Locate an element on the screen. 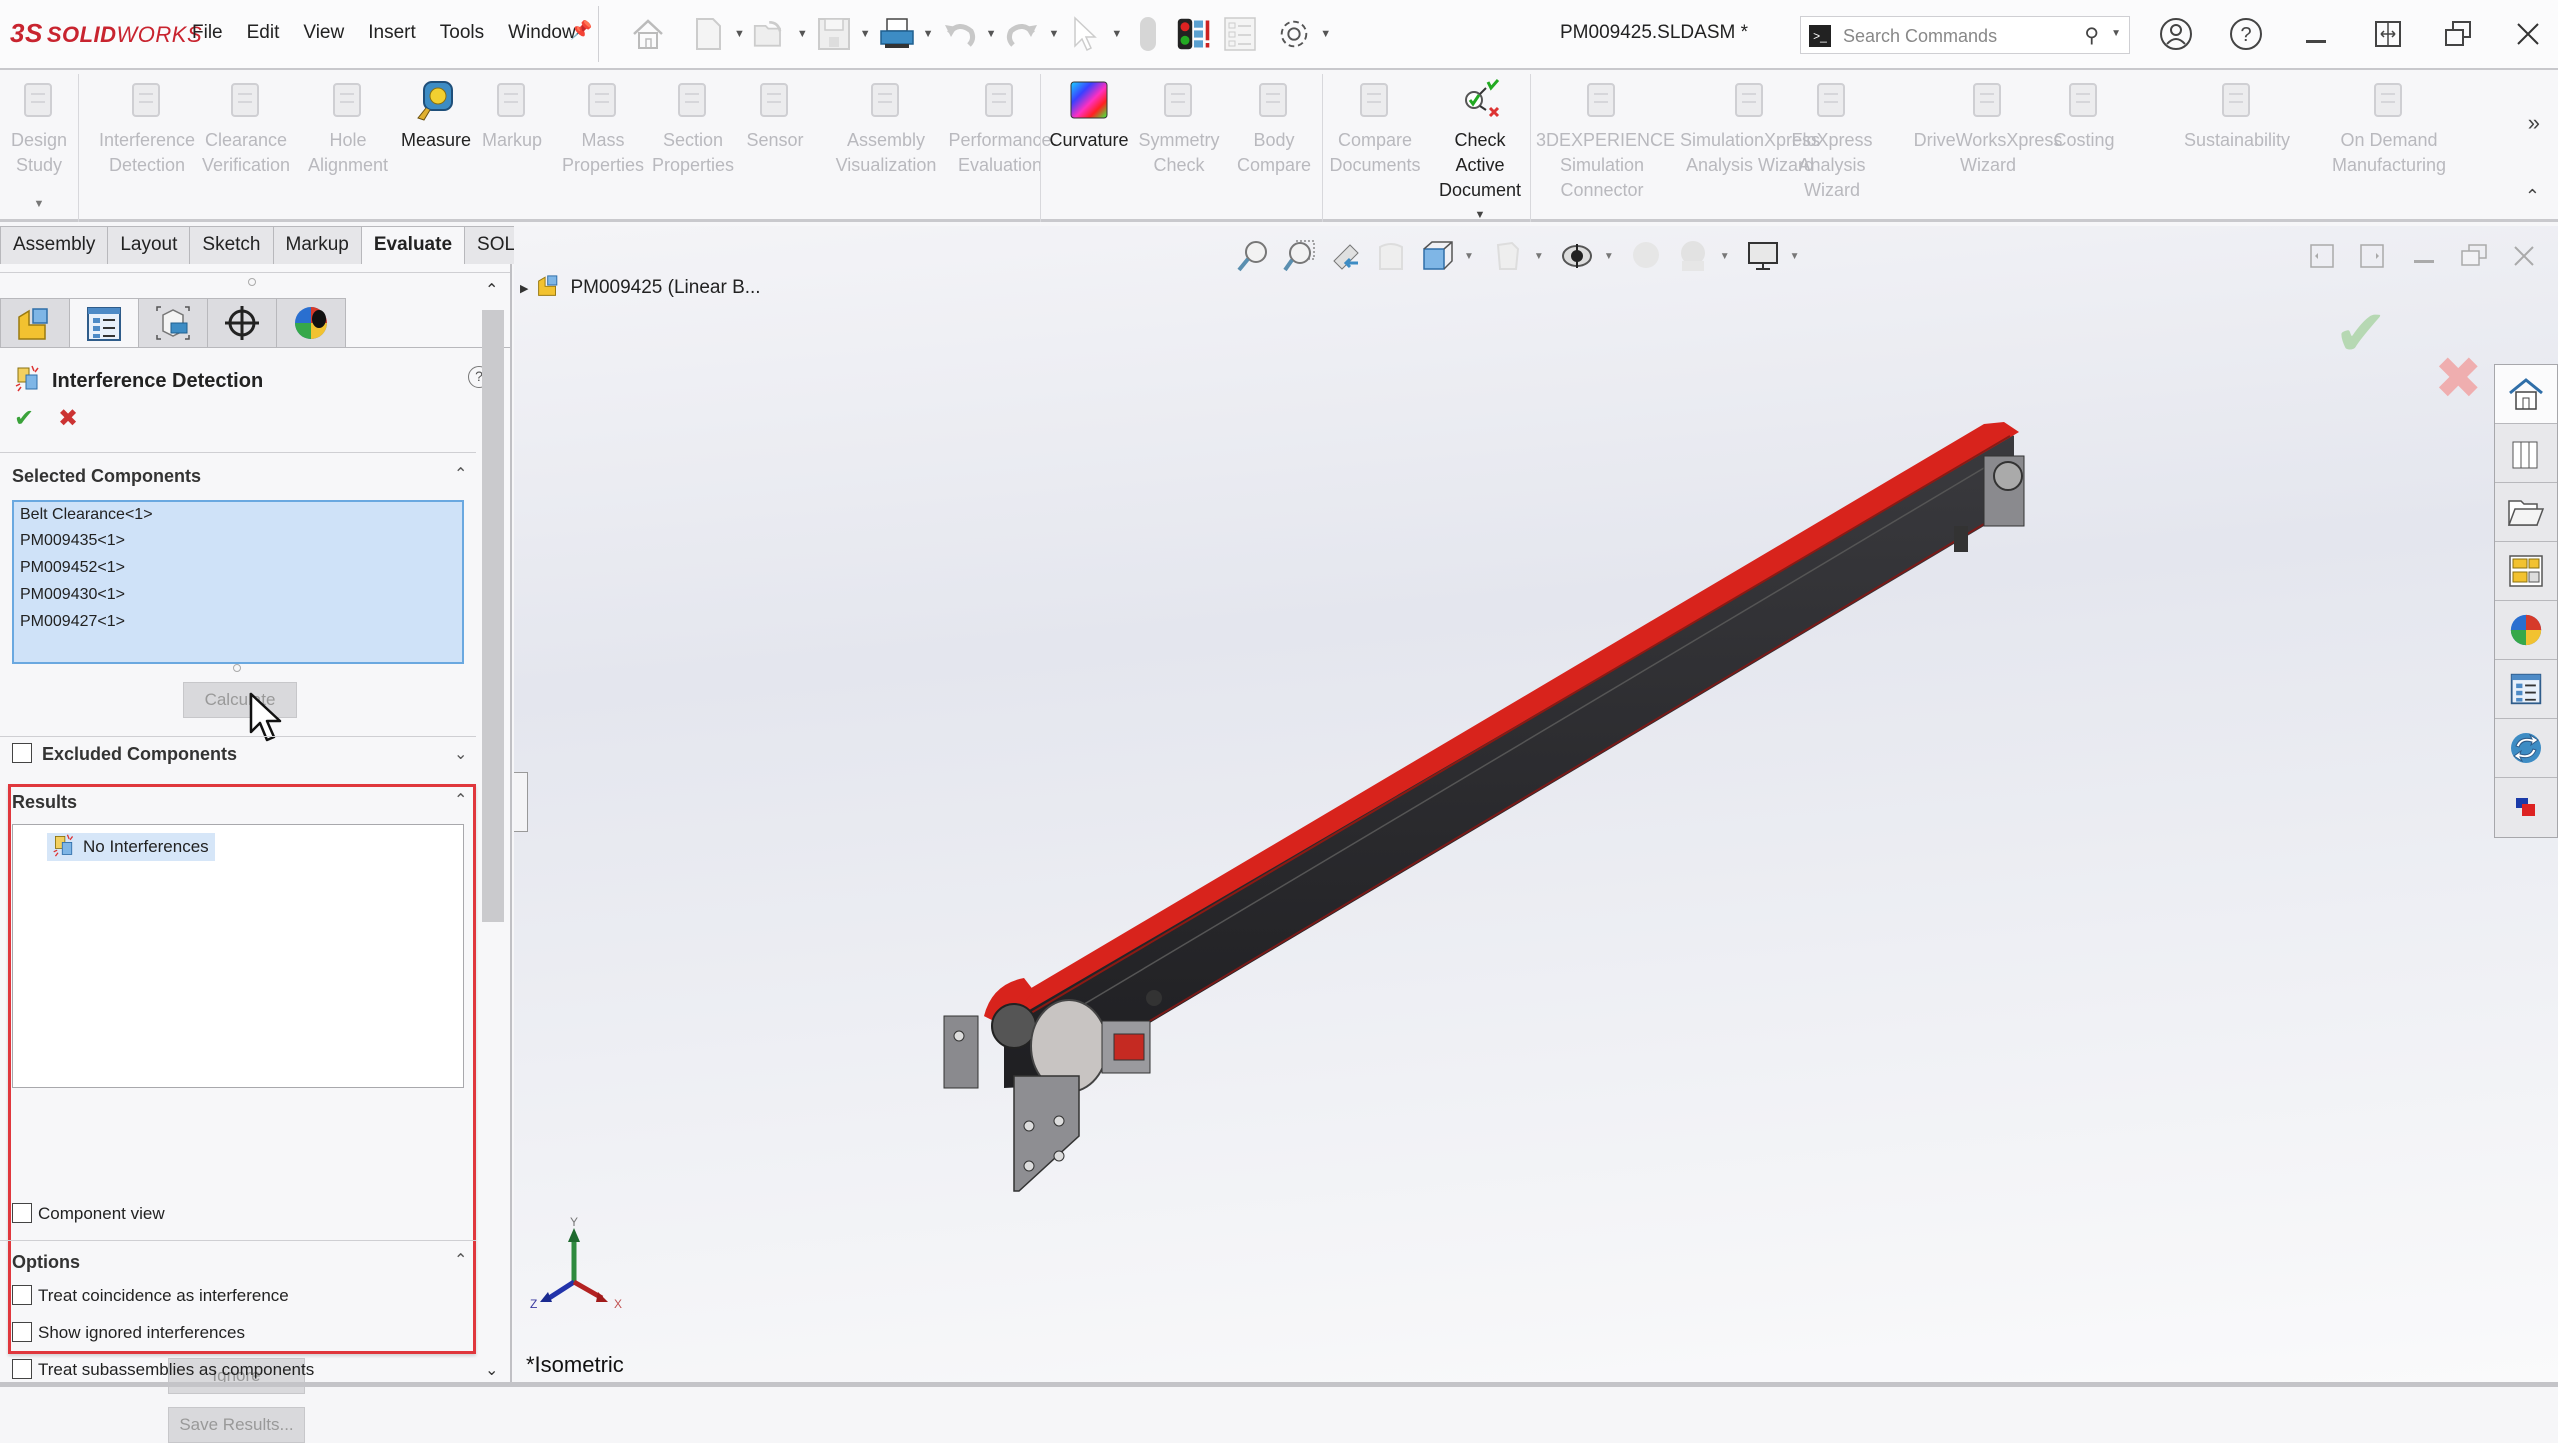 This screenshot has height=1443, width=2558. ribbon-button-on-demand-manufacturing: On Demand Manufacturing is located at coordinates (2389, 127).